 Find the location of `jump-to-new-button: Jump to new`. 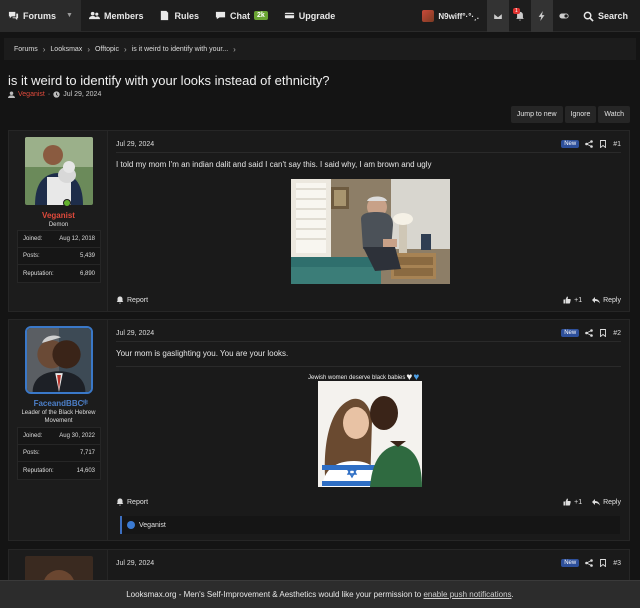

jump-to-new-button: Jump to new is located at coordinates (536, 114).